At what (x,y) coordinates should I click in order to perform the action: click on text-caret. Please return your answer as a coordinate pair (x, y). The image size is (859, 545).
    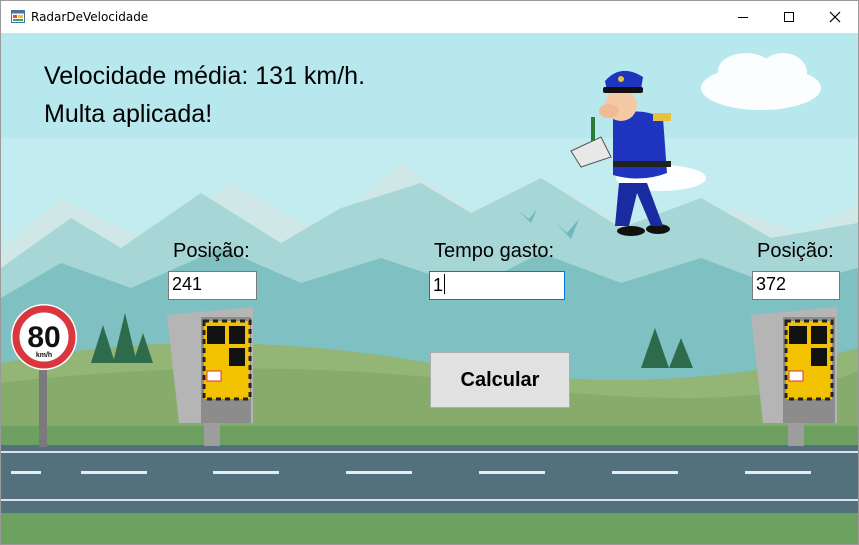
    Looking at the image, I should click on (445, 284).